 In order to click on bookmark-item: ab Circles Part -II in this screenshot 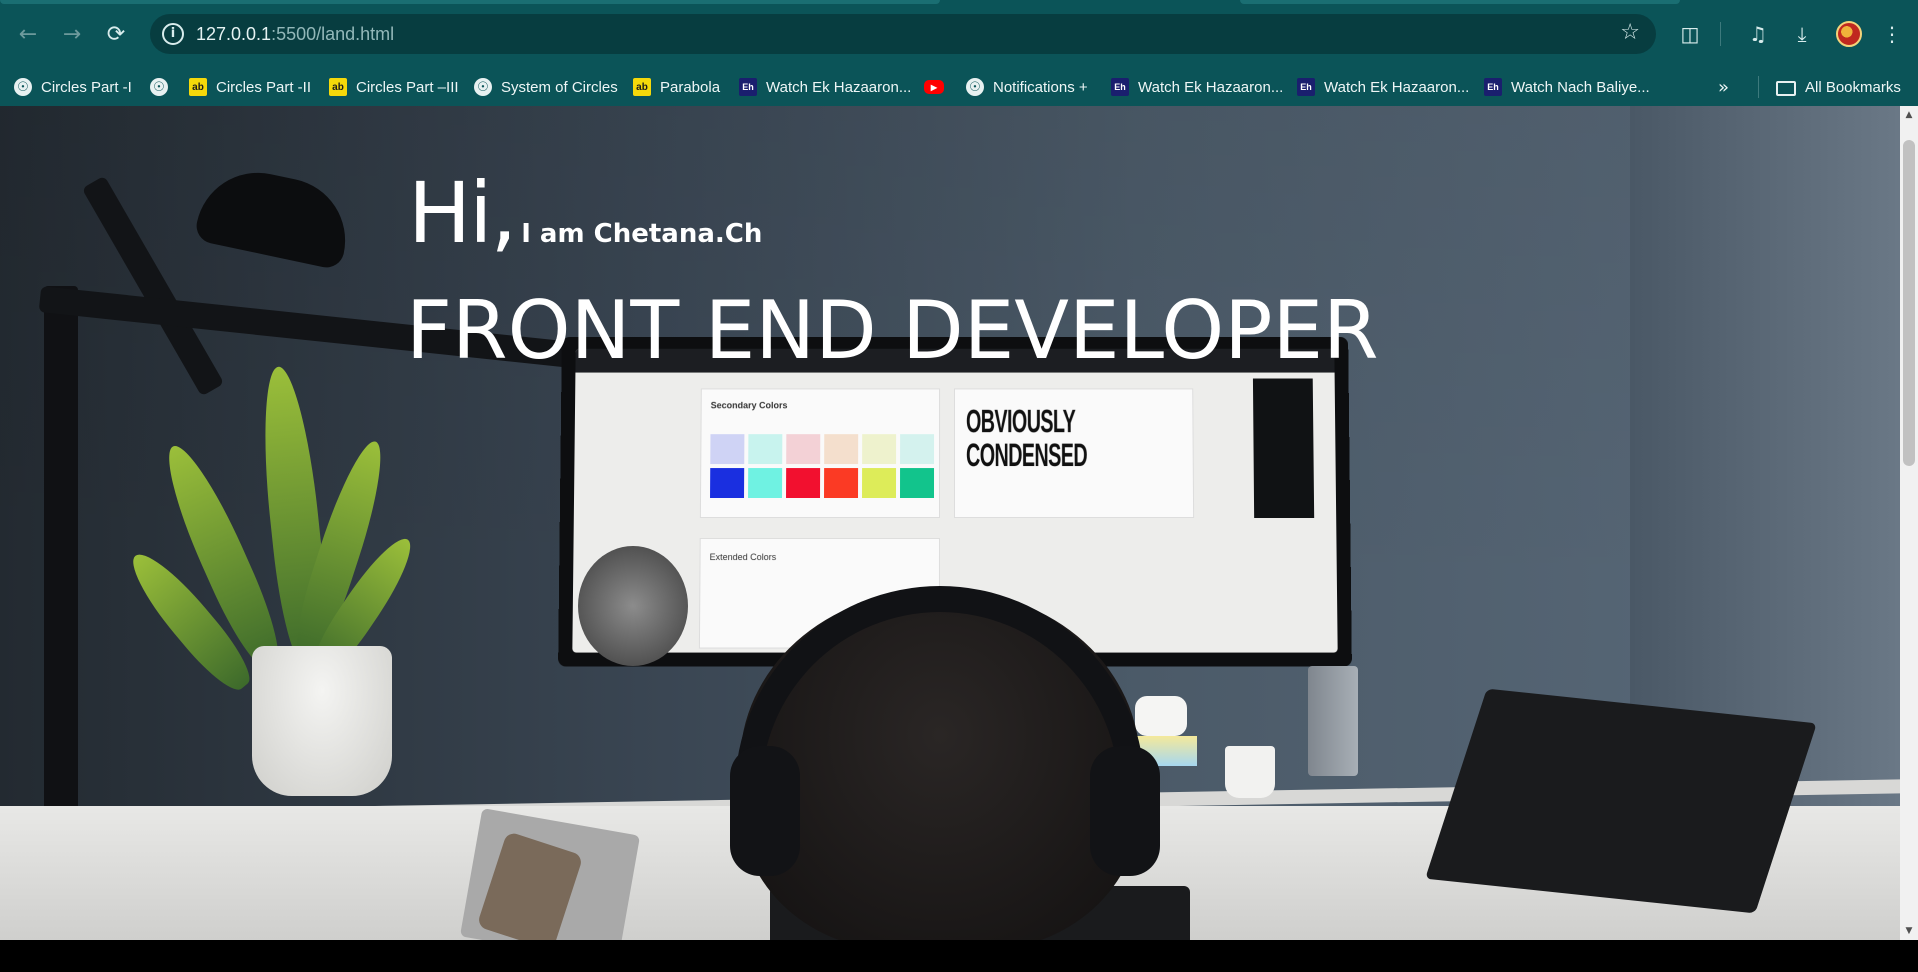, I will do `click(250, 87)`.